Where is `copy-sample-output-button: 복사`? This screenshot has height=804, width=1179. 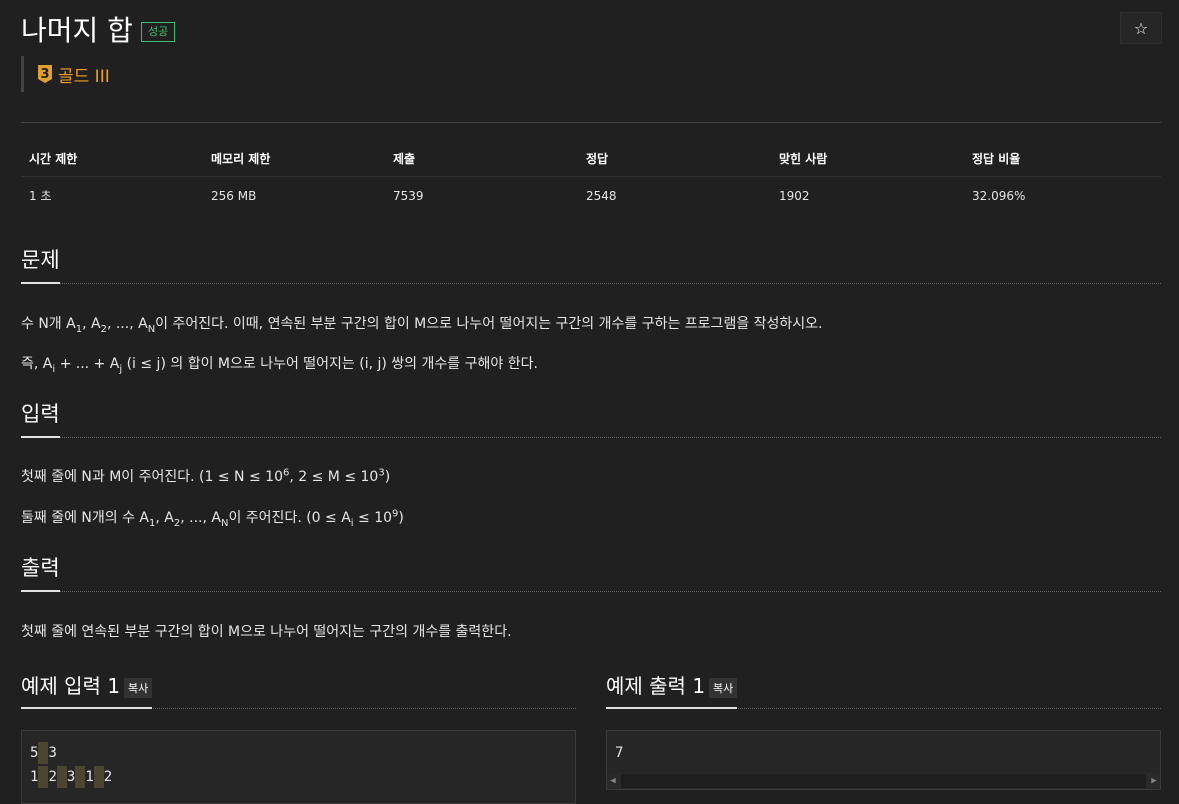
copy-sample-output-button: 복사 is located at coordinates (723, 687).